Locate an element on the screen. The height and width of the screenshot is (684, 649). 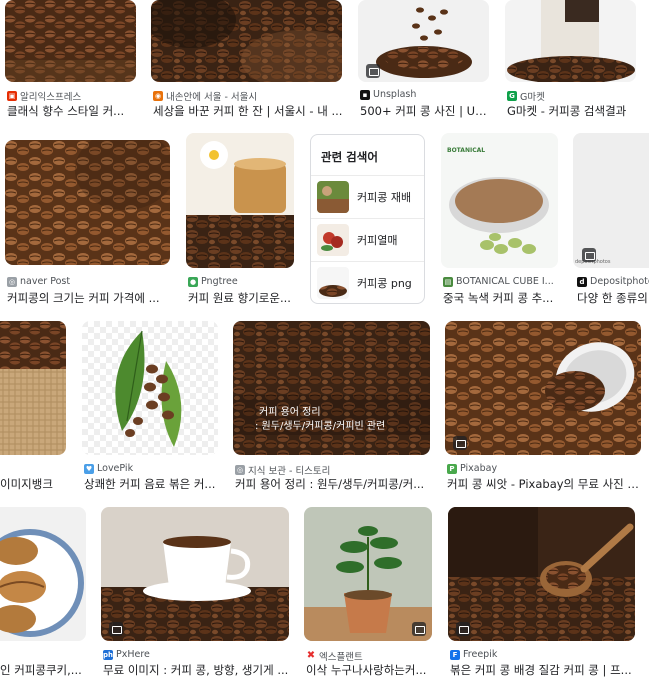
source-label: Depositphotos is located at coordinates (619, 281).